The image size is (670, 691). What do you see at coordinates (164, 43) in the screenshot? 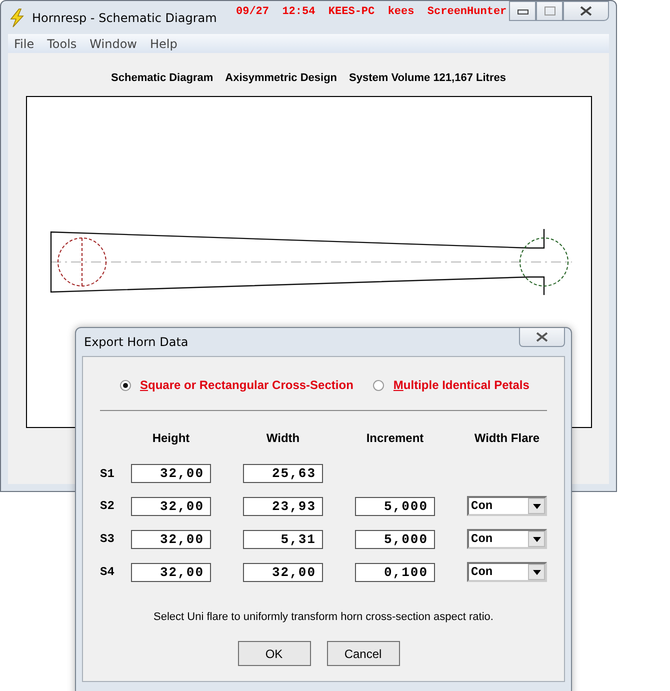
I see `menu-item: Help` at bounding box center [164, 43].